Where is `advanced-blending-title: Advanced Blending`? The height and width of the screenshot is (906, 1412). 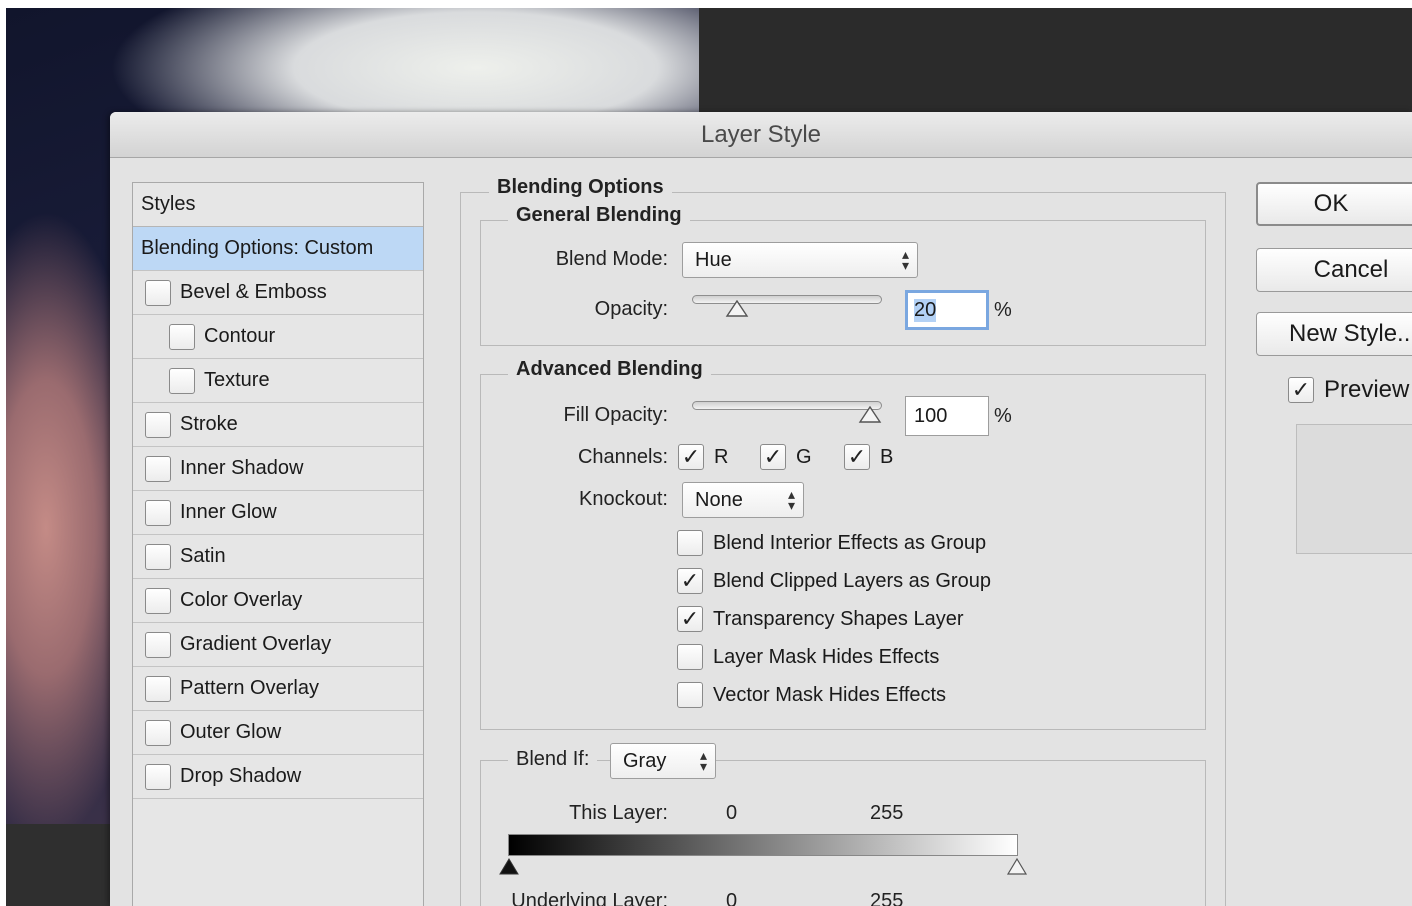
advanced-blending-title: Advanced Blending is located at coordinates (609, 369).